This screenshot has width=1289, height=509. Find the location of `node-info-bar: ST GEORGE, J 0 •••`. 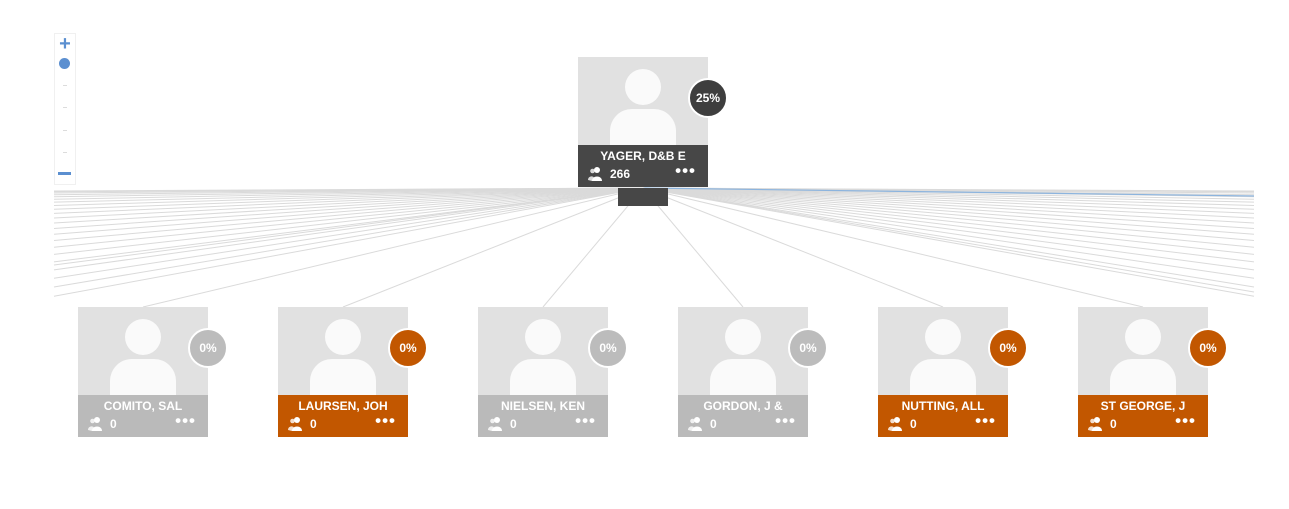

node-info-bar: ST GEORGE, J 0 ••• is located at coordinates (1143, 416).